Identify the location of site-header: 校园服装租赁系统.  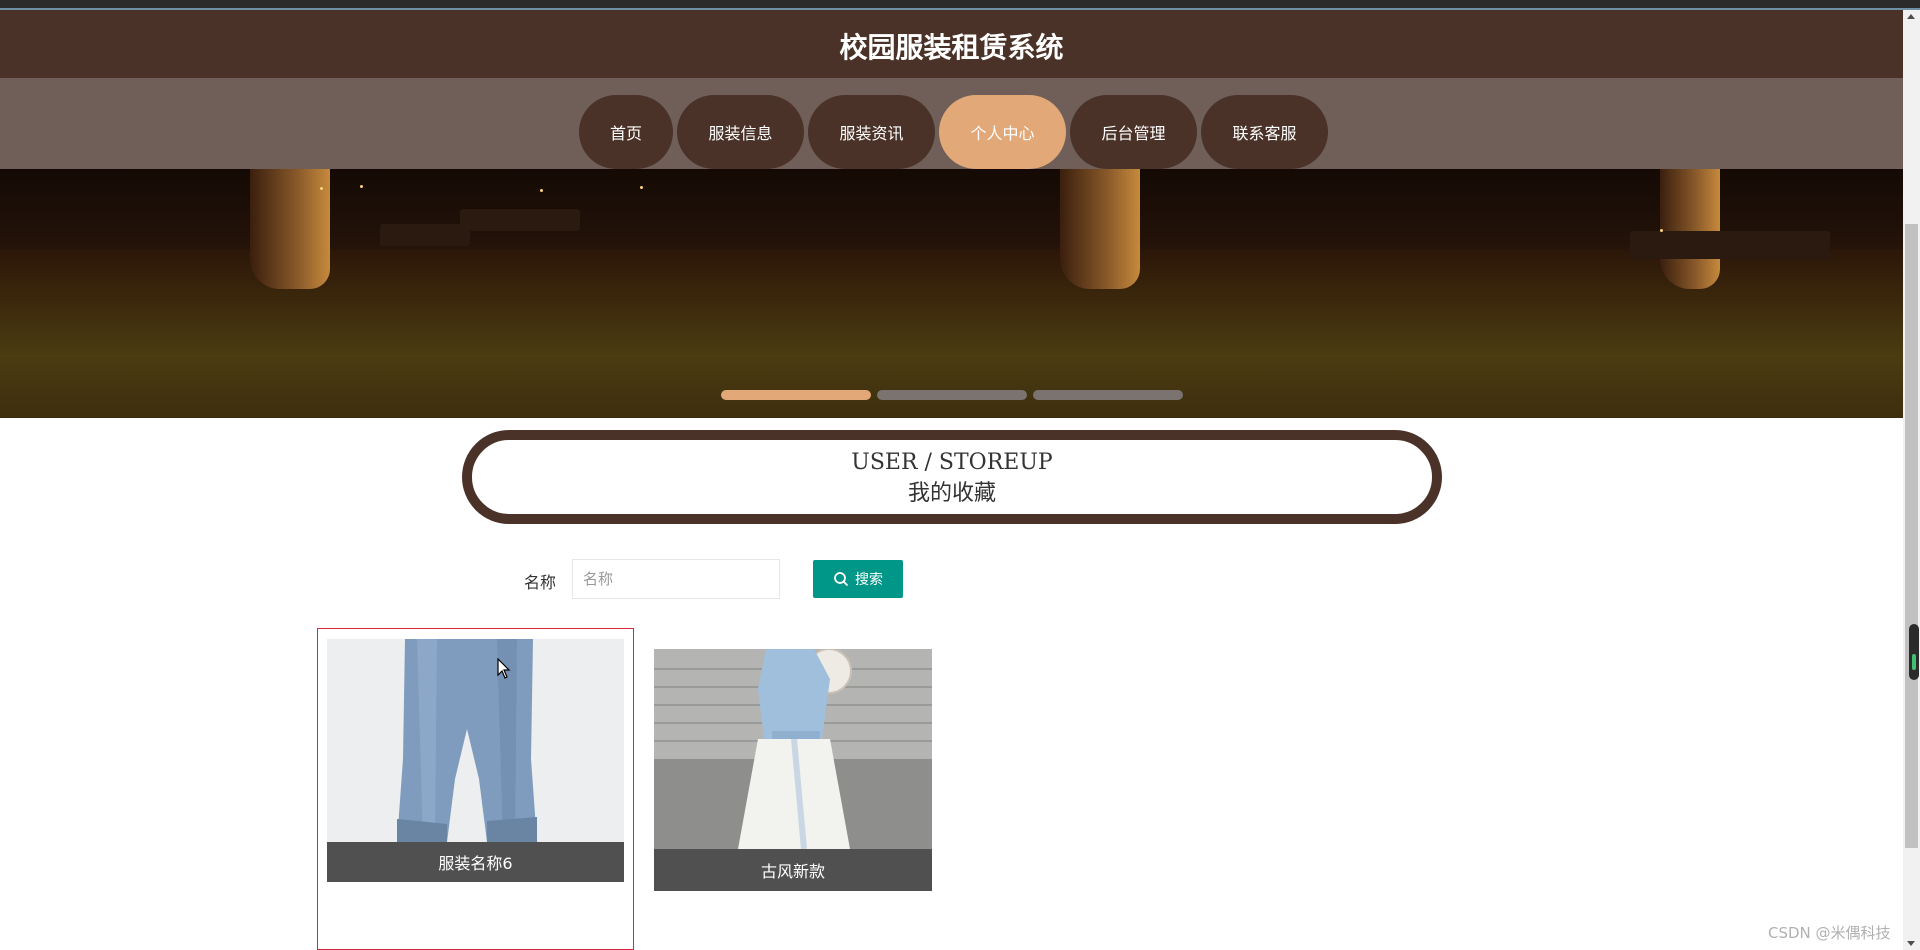
(951, 44).